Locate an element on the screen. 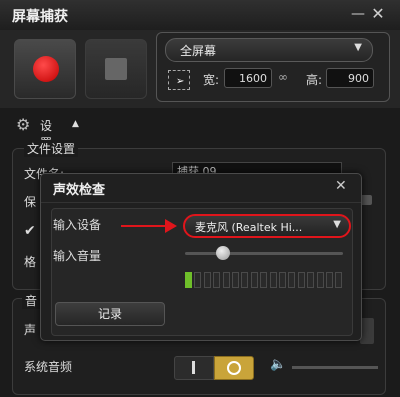  record-button is located at coordinates (45, 69).